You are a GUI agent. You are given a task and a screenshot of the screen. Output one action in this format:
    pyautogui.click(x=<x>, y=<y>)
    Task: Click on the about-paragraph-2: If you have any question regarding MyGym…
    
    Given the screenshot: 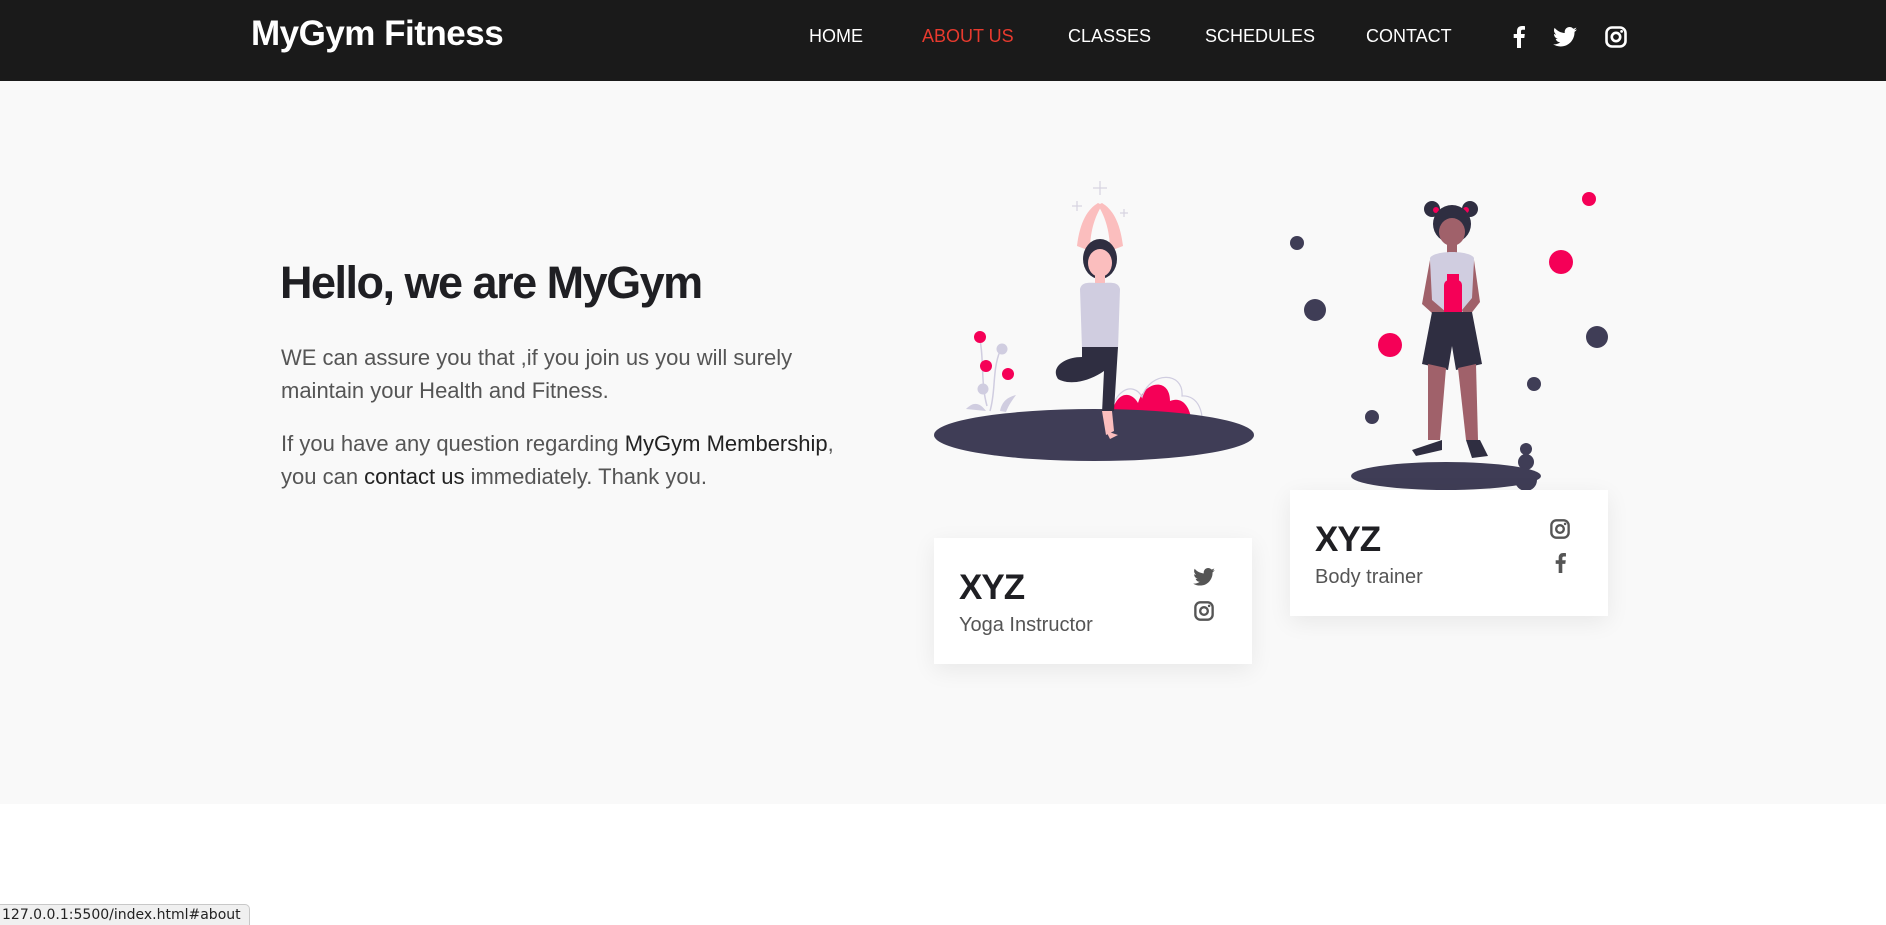 What is the action you would take?
    pyautogui.click(x=561, y=460)
    